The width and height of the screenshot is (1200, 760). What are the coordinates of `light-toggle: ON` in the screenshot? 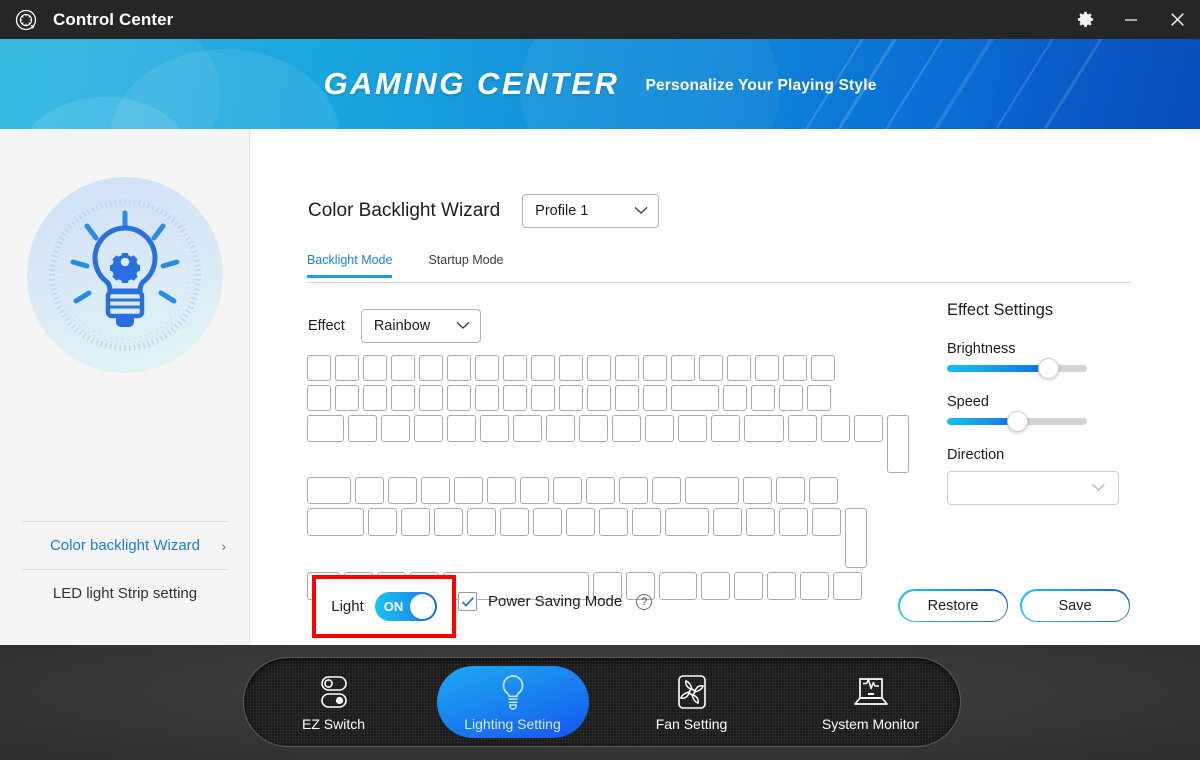 It's located at (405, 606).